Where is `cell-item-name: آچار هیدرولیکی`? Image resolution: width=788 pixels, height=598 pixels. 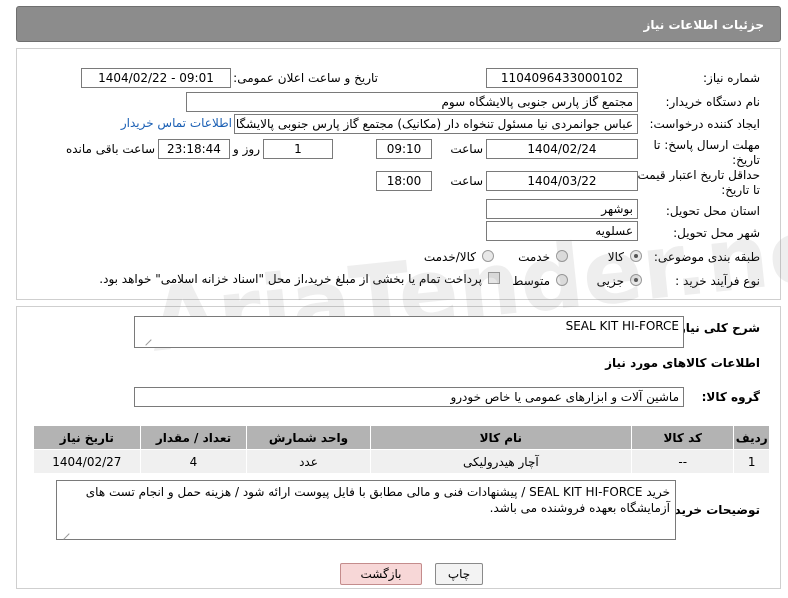 cell-item-name: آچار هیدرولیکی is located at coordinates (501, 461).